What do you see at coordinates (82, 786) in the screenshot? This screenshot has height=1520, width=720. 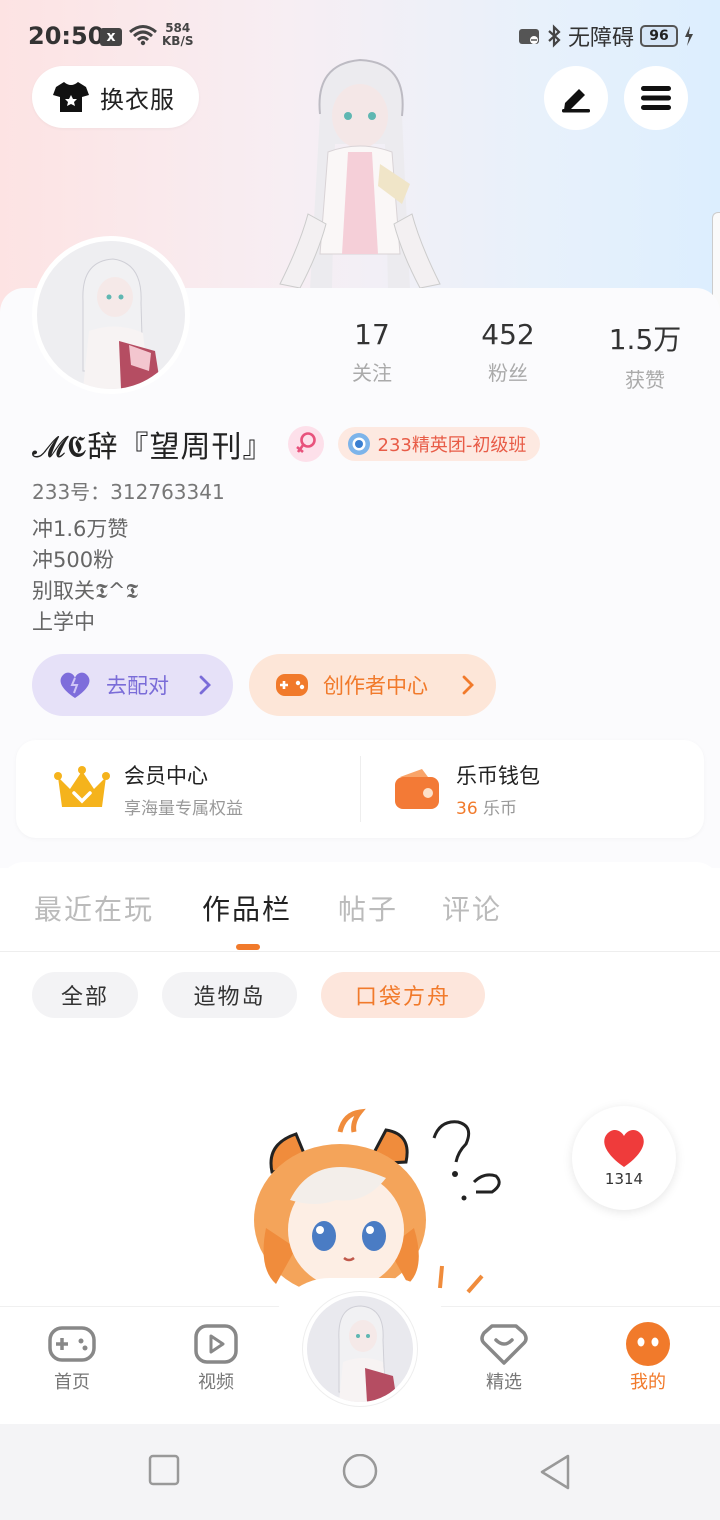 I see `crown-icon` at bounding box center [82, 786].